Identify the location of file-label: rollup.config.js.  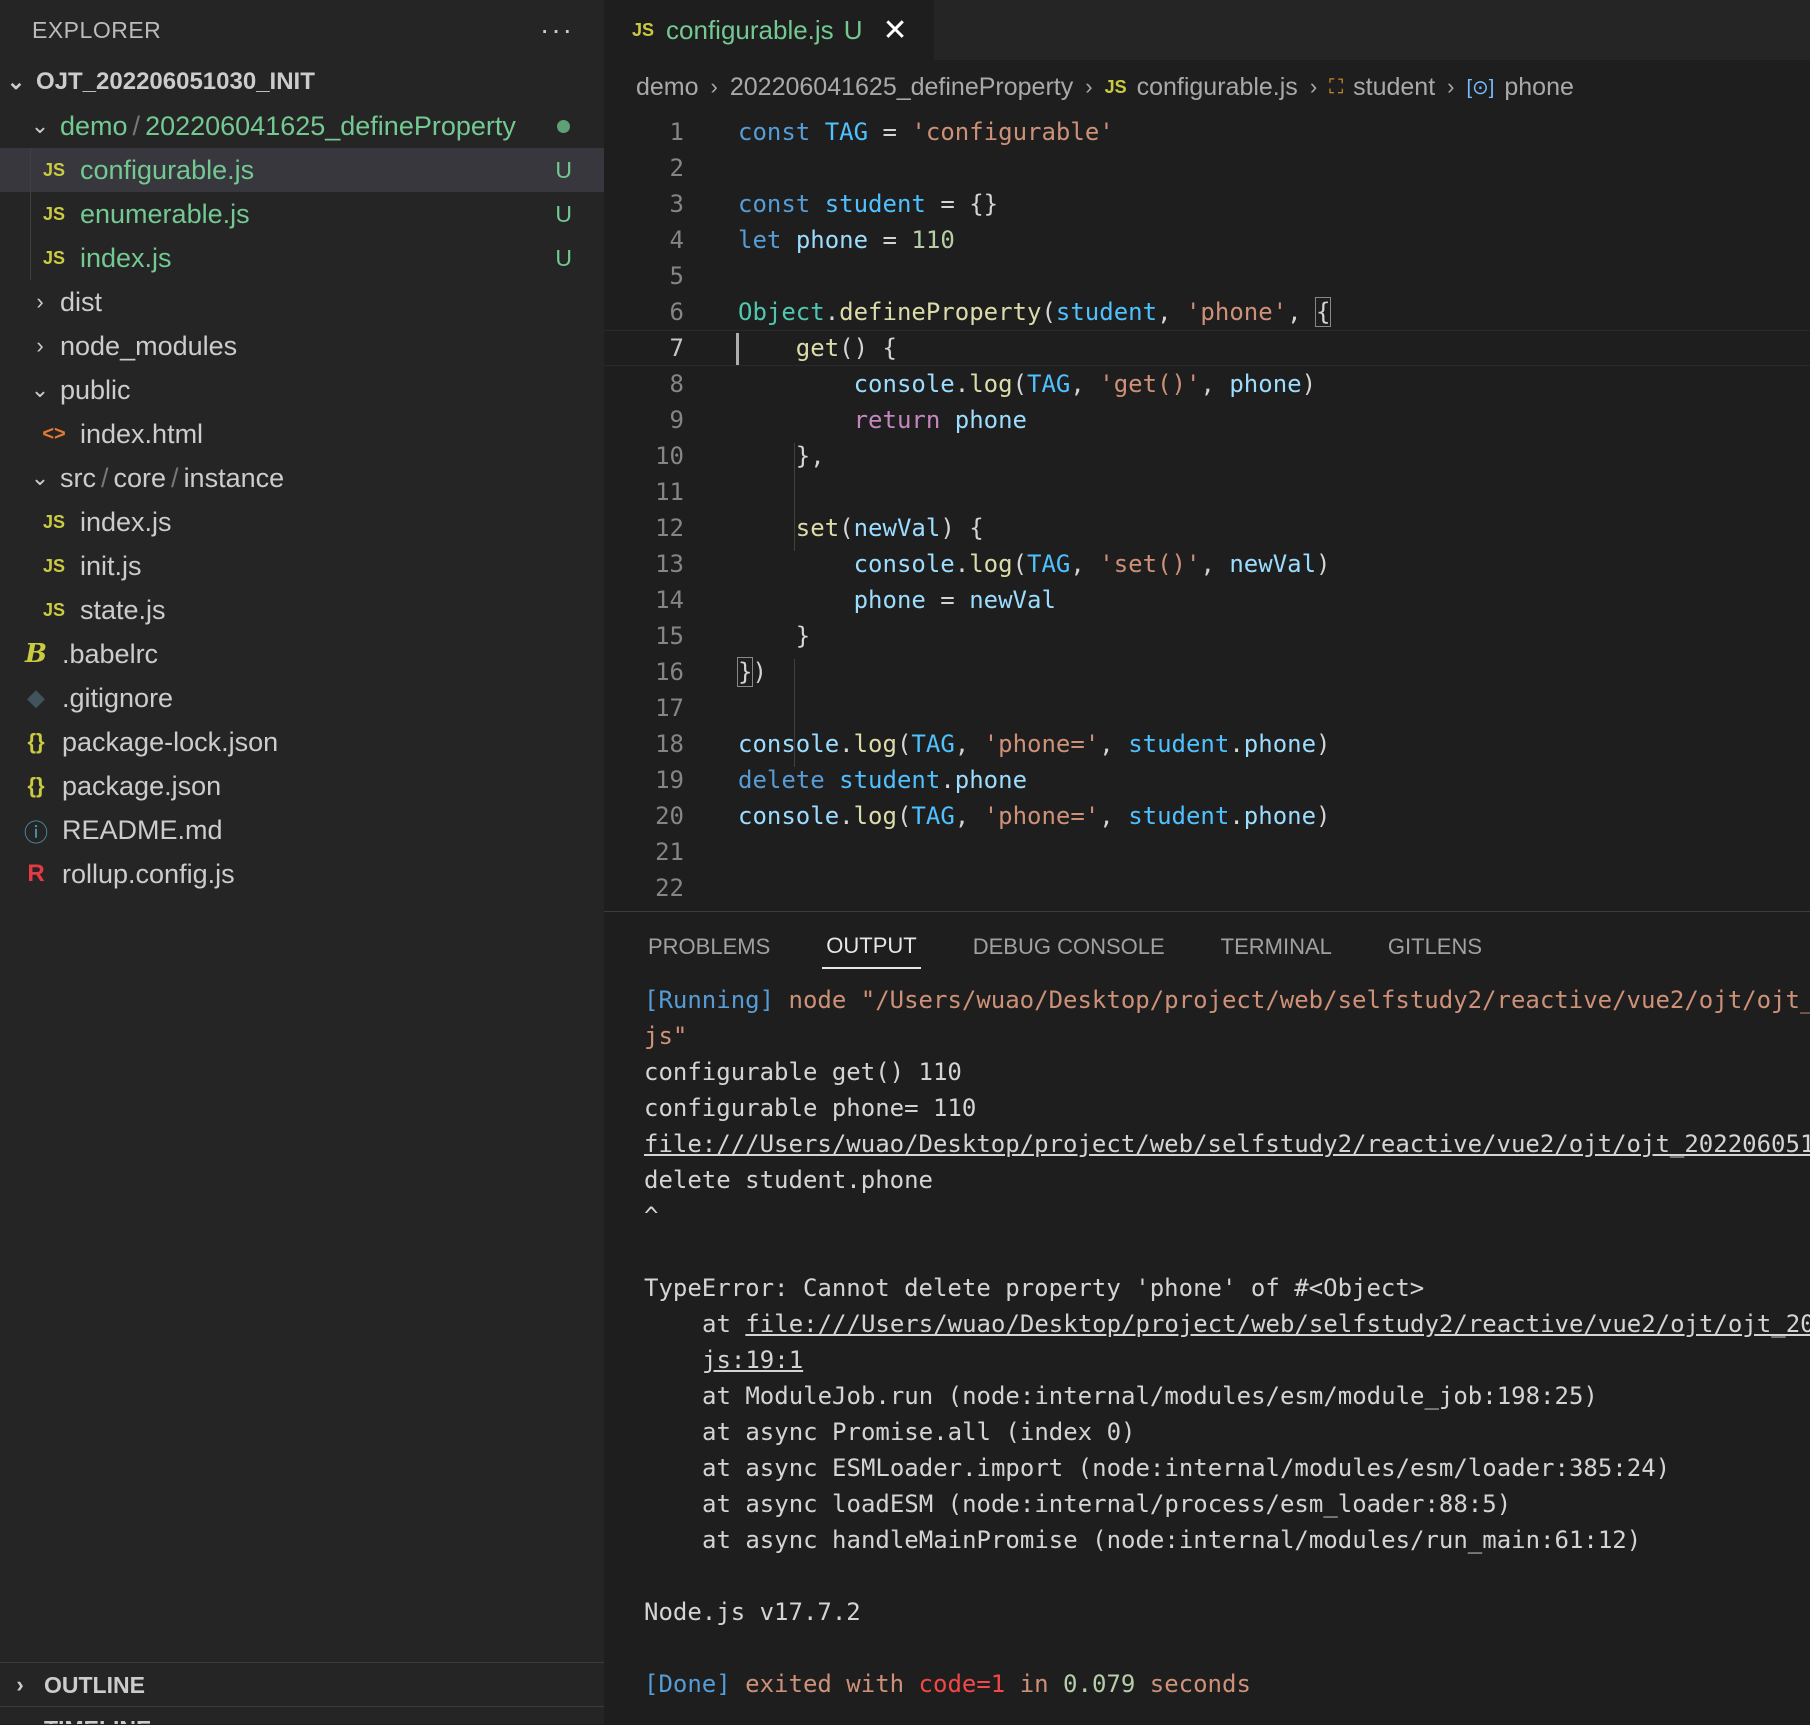
(148, 873).